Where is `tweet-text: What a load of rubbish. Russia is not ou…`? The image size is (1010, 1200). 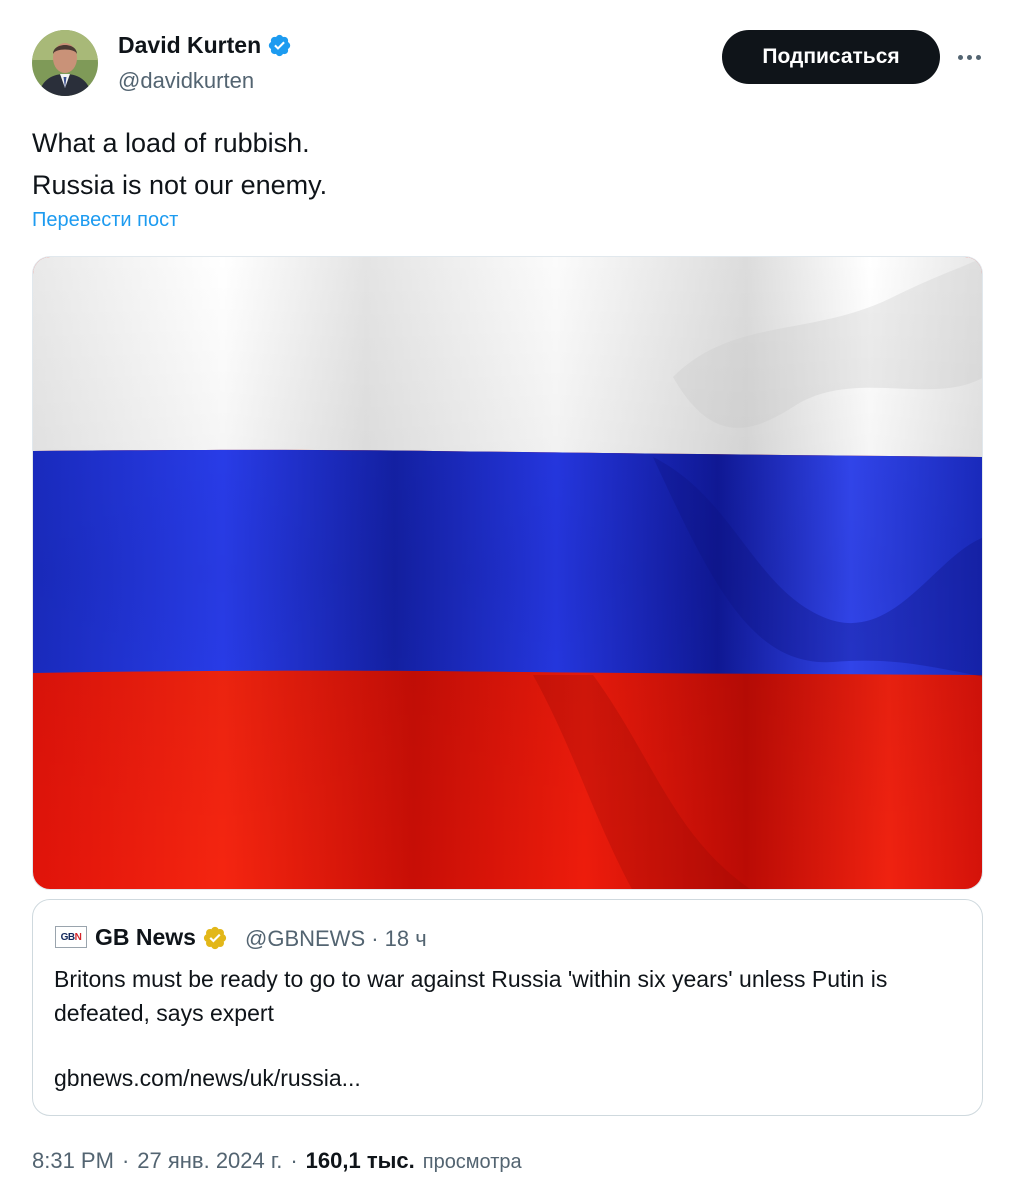 tweet-text: What a load of rubbish. Russia is not ou… is located at coordinates (179, 164).